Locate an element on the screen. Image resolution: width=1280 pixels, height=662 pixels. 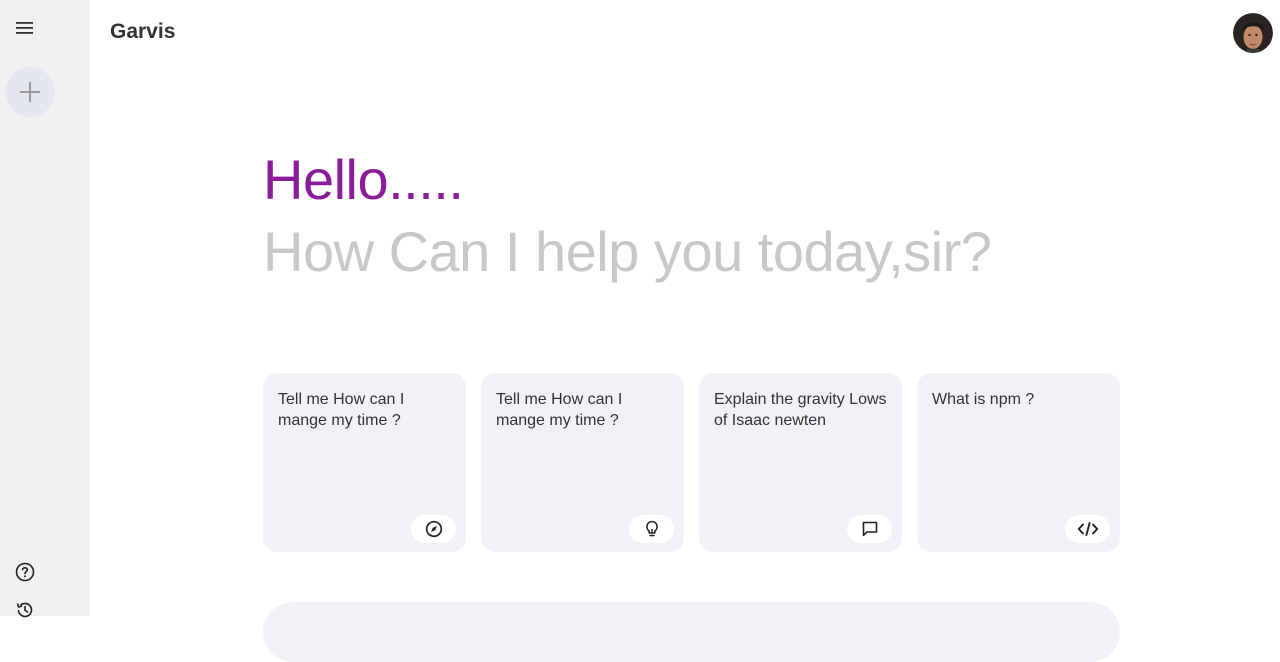
plus-icon is located at coordinates (30, 92).